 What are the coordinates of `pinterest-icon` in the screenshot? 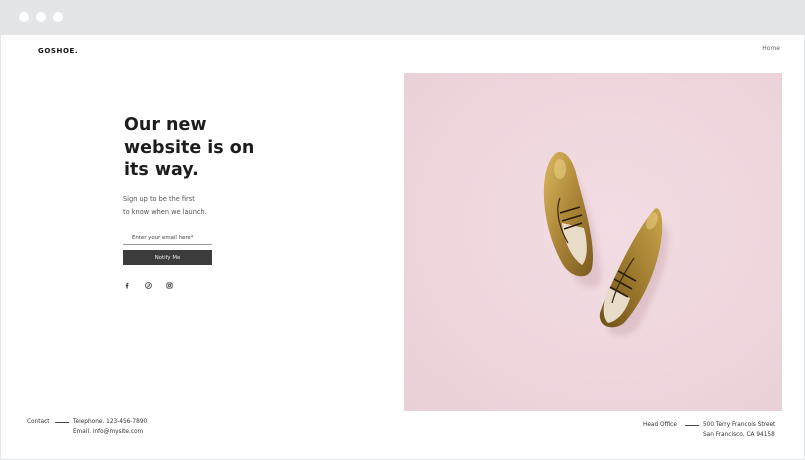 It's located at (148, 285).